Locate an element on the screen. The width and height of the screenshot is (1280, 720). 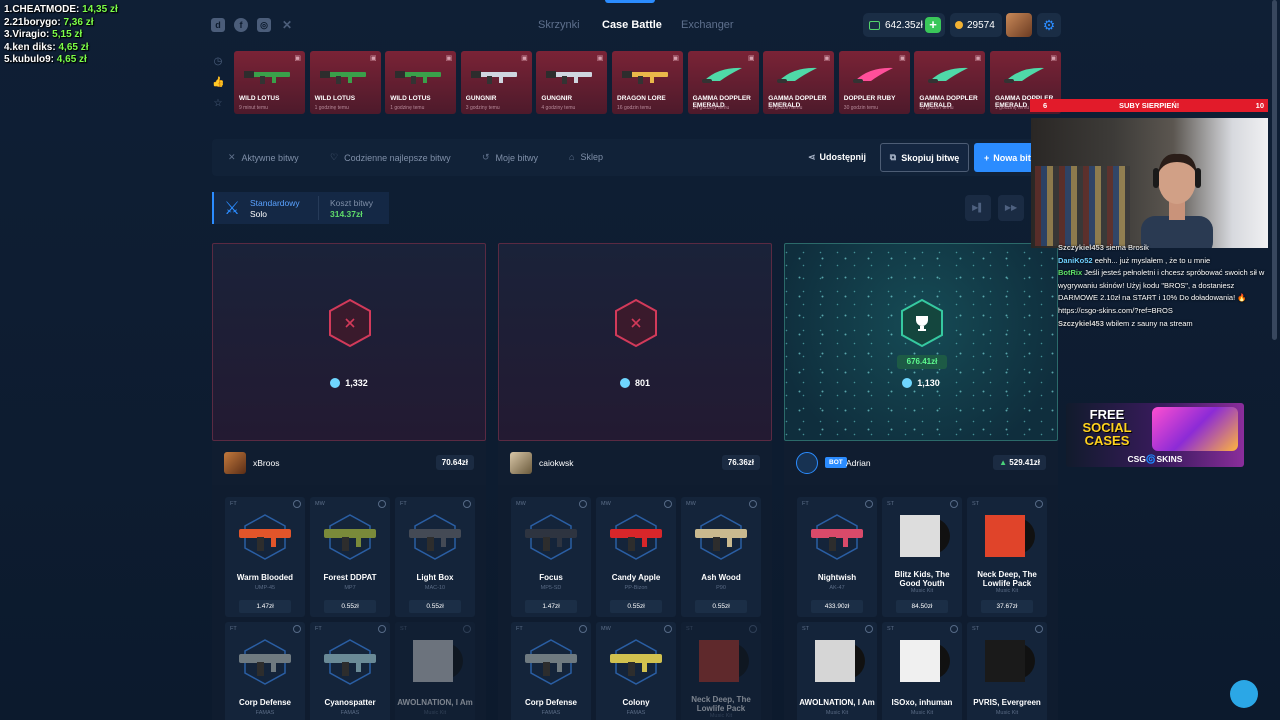
facebook-icon: f is located at coordinates (241, 25).